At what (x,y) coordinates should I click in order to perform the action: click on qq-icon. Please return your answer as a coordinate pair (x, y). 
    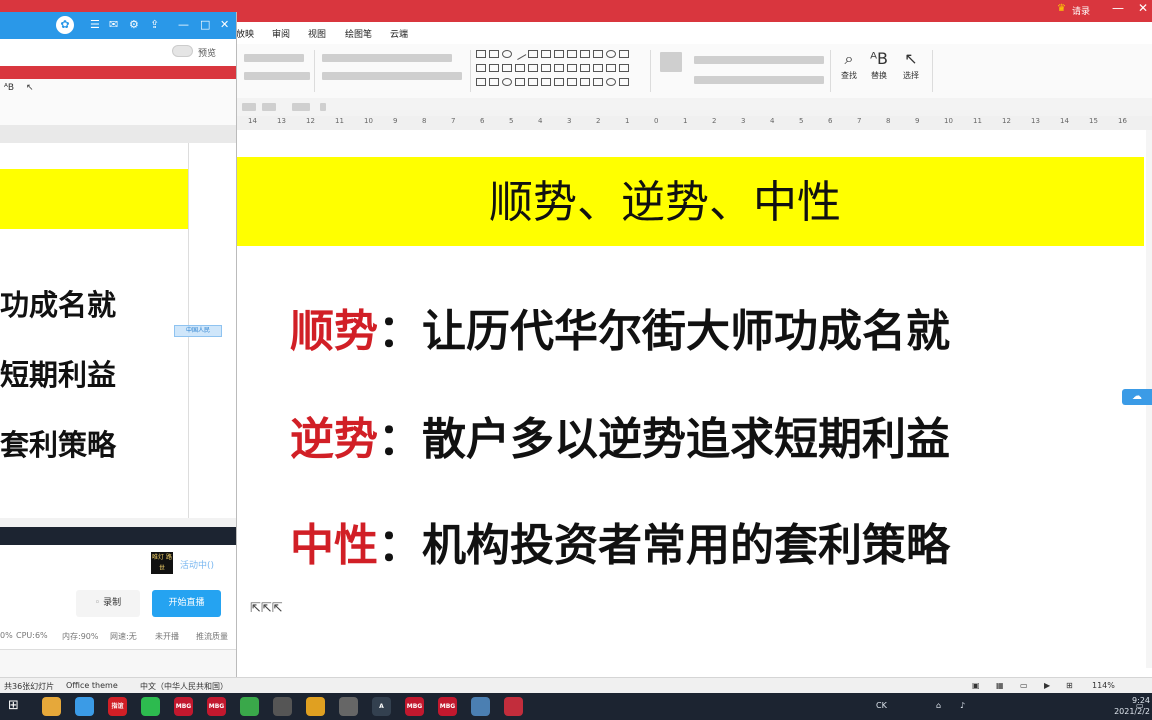
    Looking at the image, I should click on (84, 706).